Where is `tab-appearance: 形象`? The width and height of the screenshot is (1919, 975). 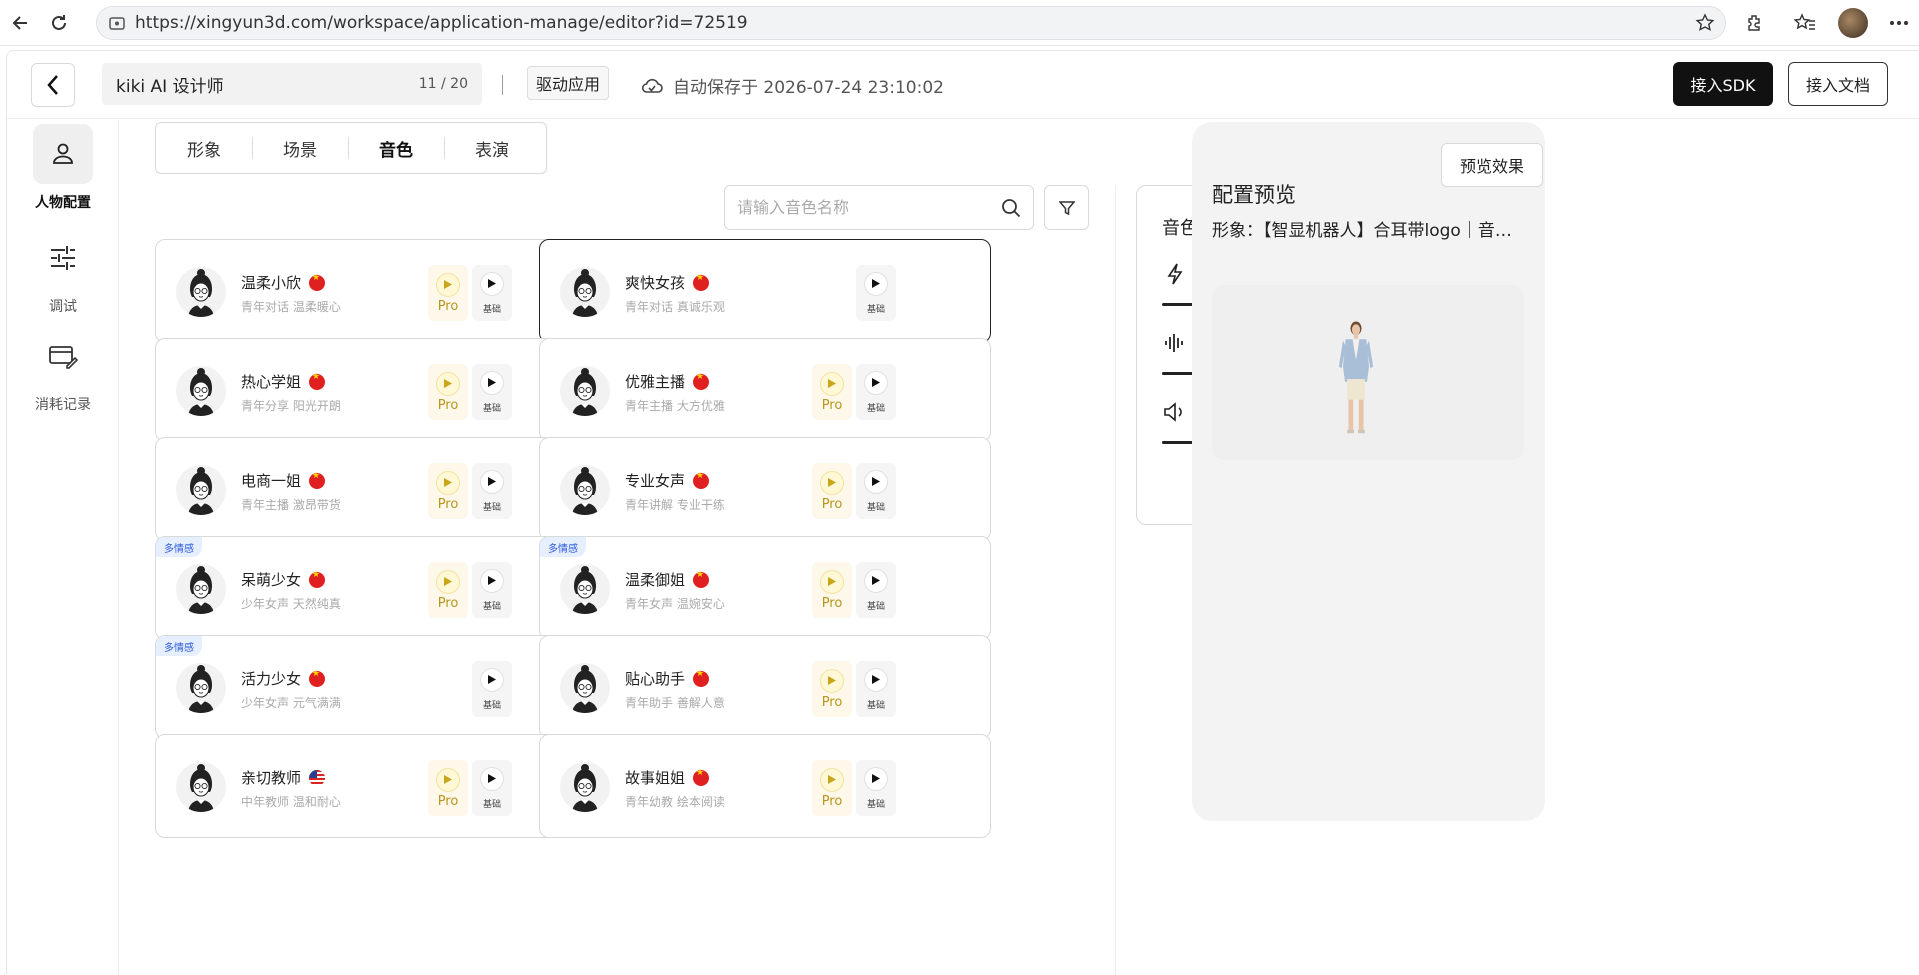 tab-appearance: 形象 is located at coordinates (204, 148).